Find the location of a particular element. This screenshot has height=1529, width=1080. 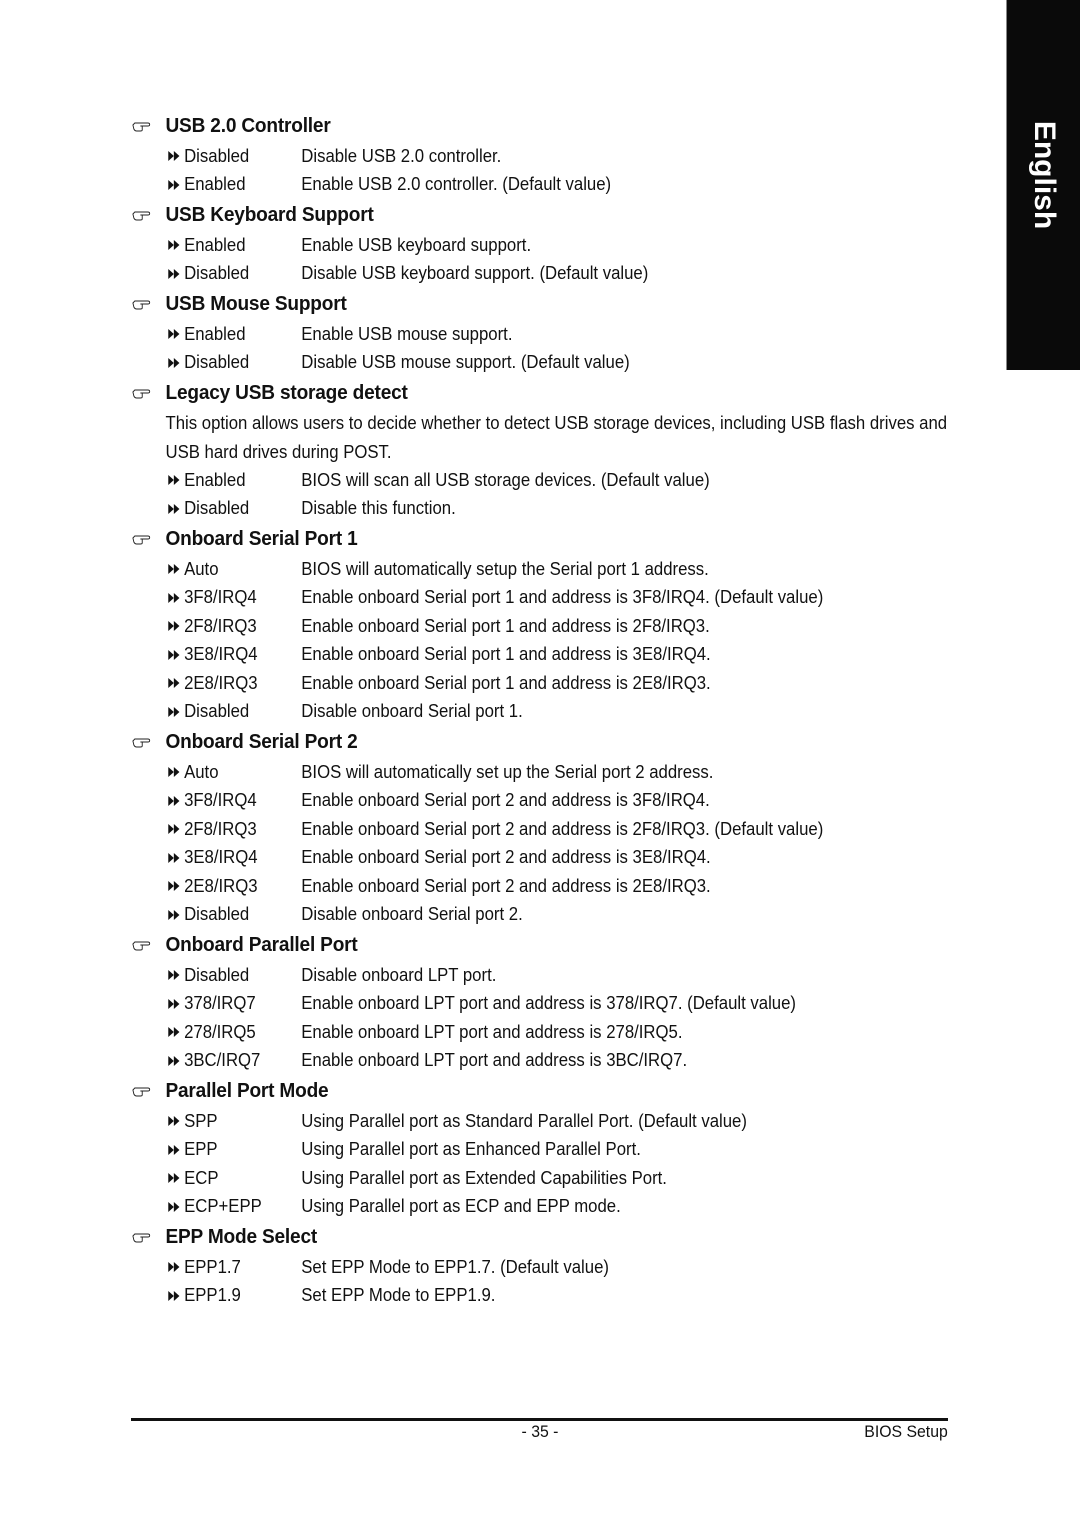

section-heading: Onboard Serial Port 2 is located at coordinates (513, 742).